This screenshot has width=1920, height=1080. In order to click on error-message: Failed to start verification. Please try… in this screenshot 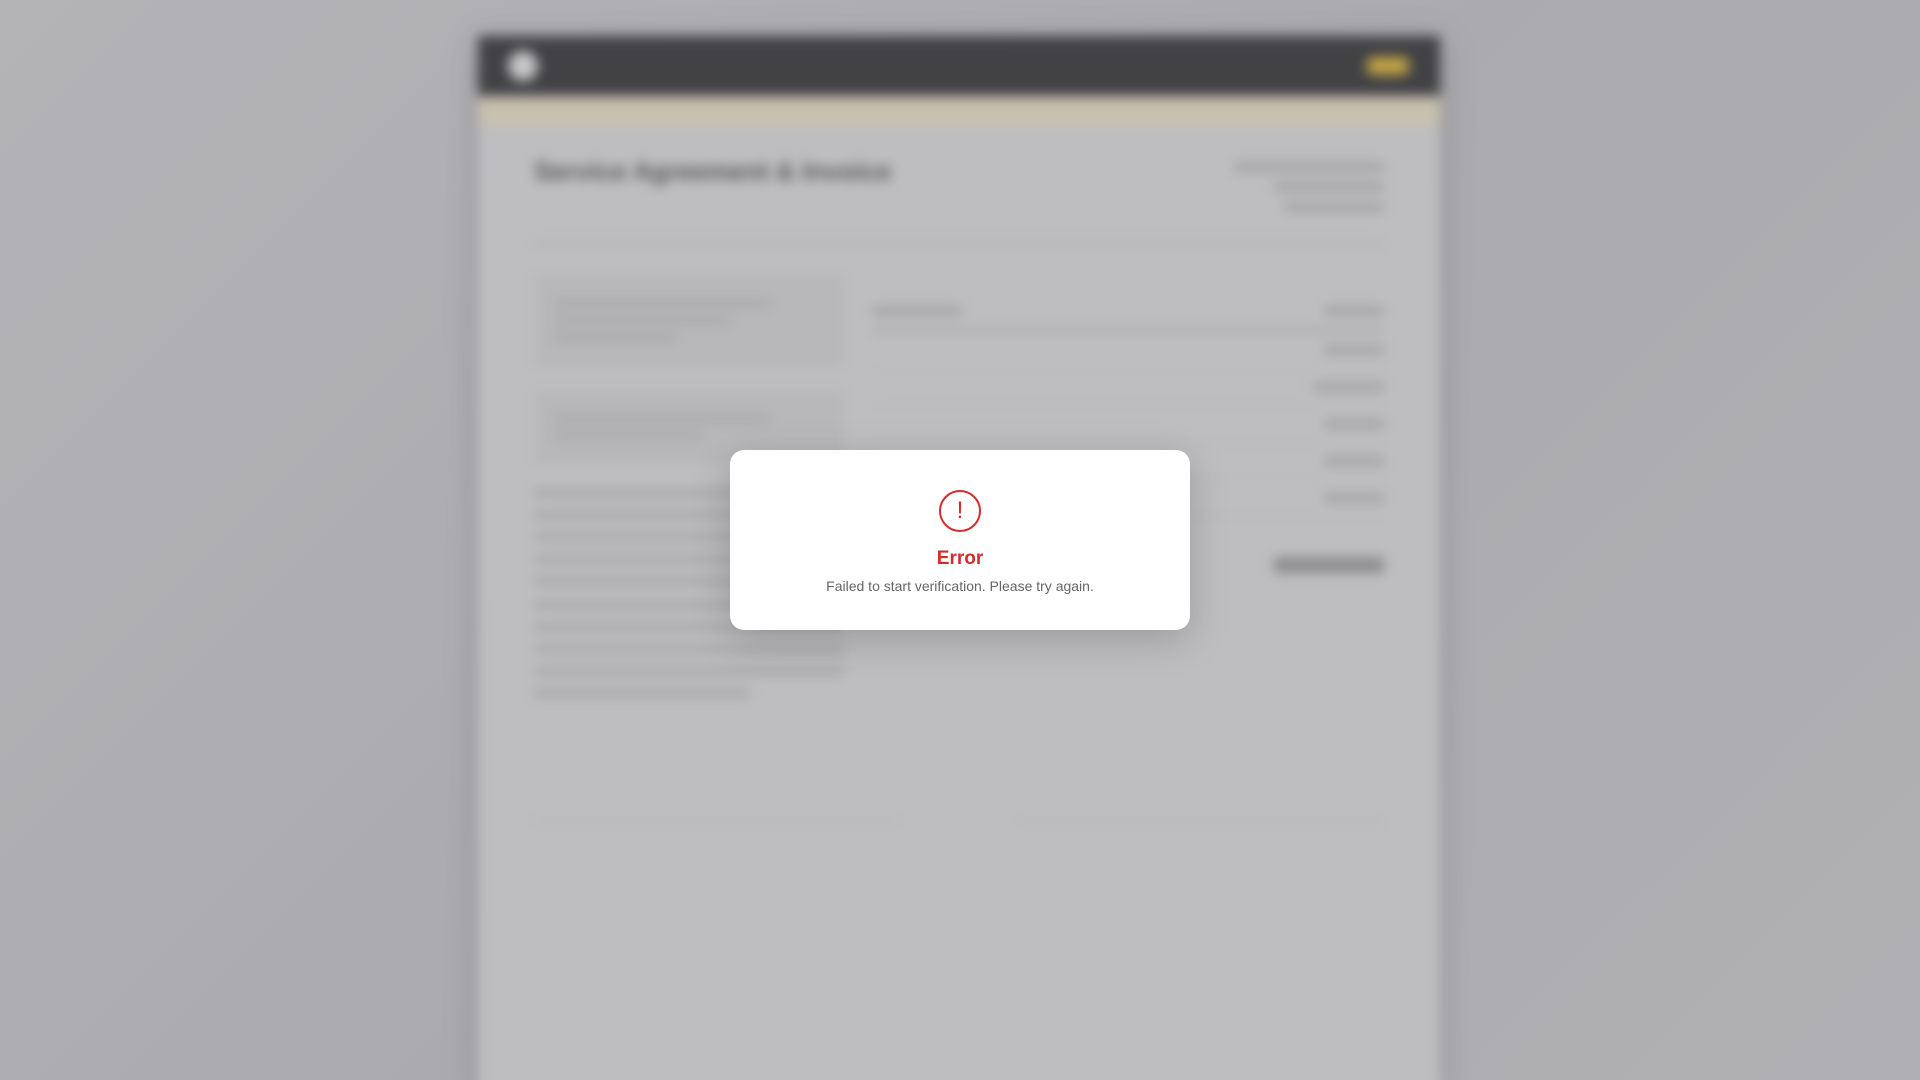, I will do `click(960, 586)`.